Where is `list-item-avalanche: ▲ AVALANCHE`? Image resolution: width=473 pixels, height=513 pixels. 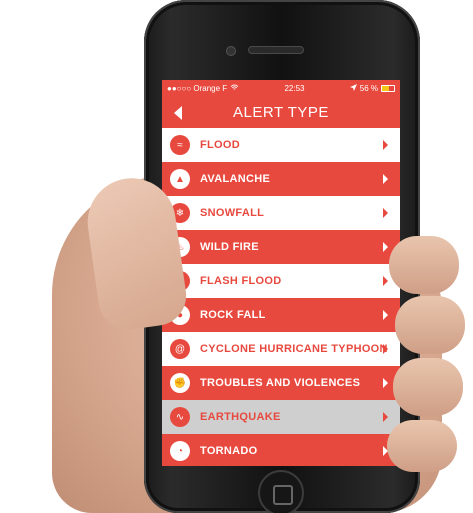
list-item-avalanche: ▲ AVALANCHE is located at coordinates (281, 179).